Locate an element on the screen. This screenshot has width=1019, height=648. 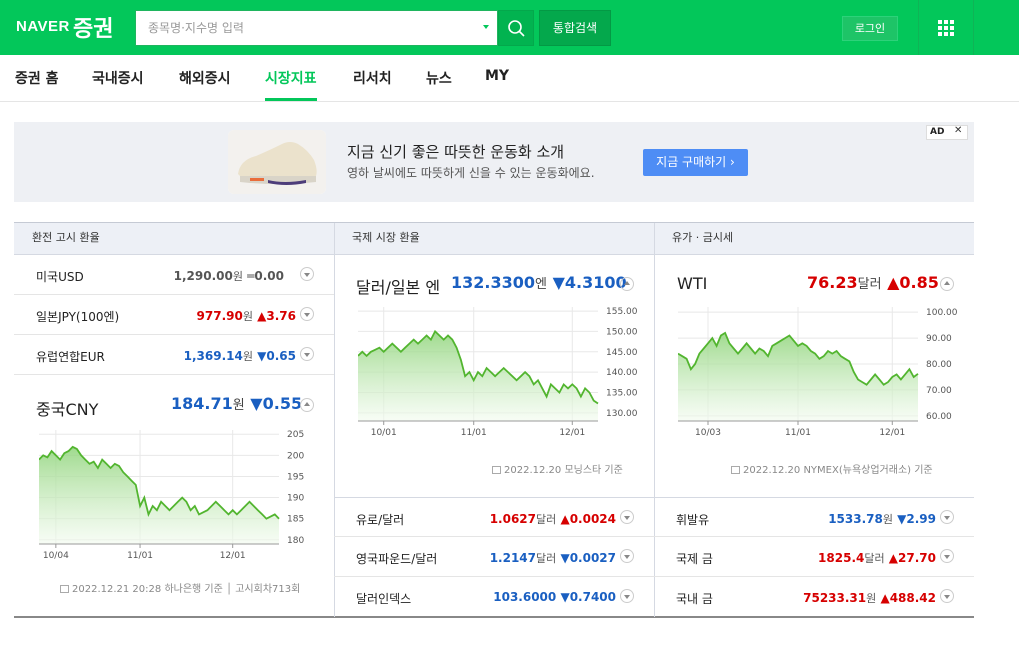
list-item-intl-gold: 국제 금 1825.4달러 ▲27.70 is located at coordinates (814, 557).